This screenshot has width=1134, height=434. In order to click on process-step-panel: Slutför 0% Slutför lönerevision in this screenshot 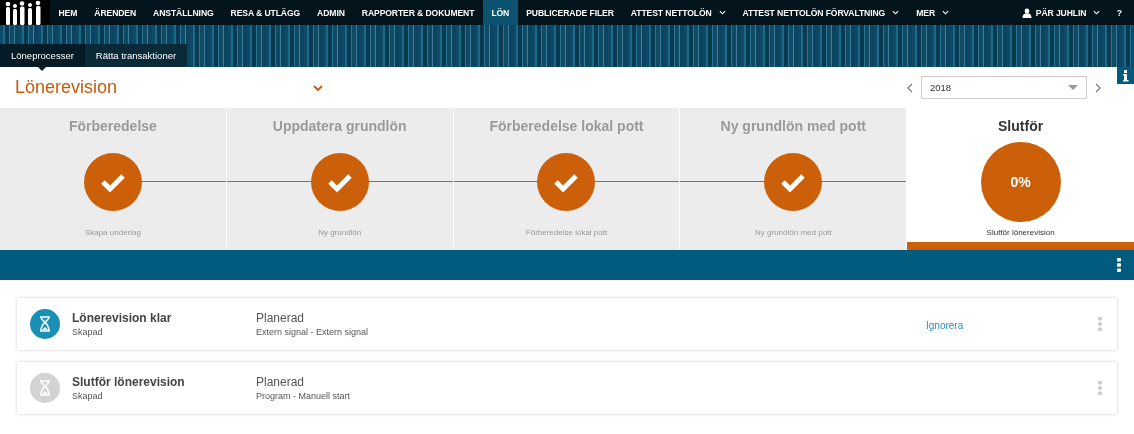, I will do `click(1020, 179)`.